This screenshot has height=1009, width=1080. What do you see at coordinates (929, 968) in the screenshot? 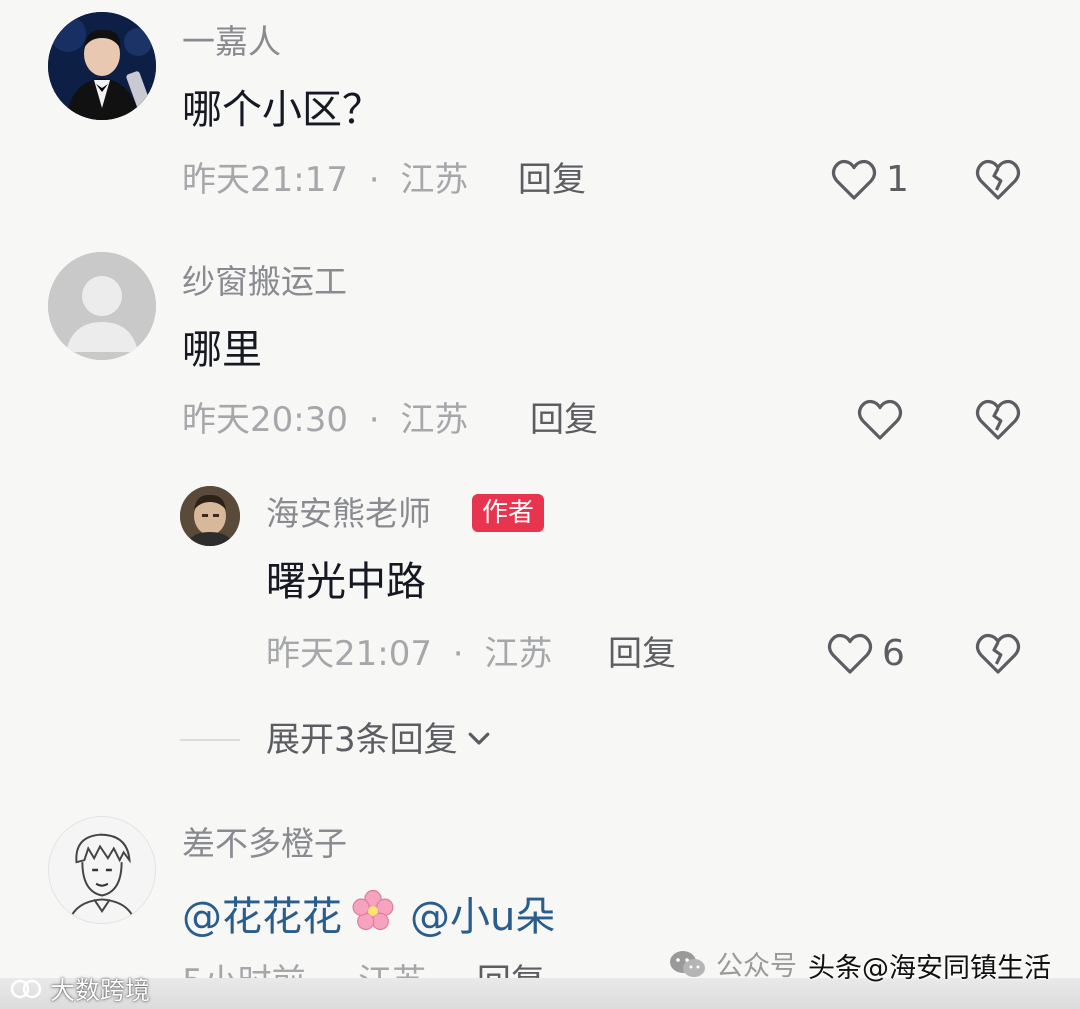
I see `watermark-right: 头条@海安同镇生活` at bounding box center [929, 968].